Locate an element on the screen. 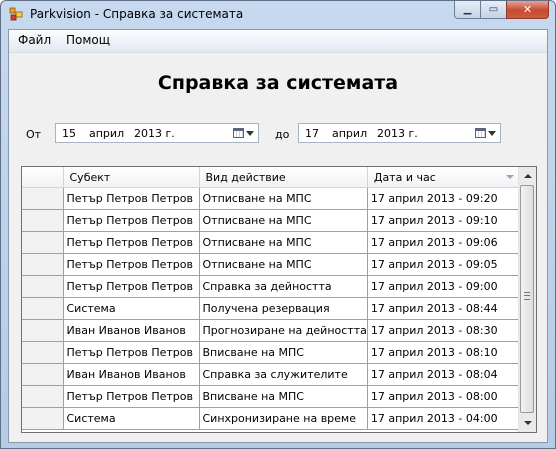  cell-datetime: 17 април 2013 - 08:44 is located at coordinates (444, 308).